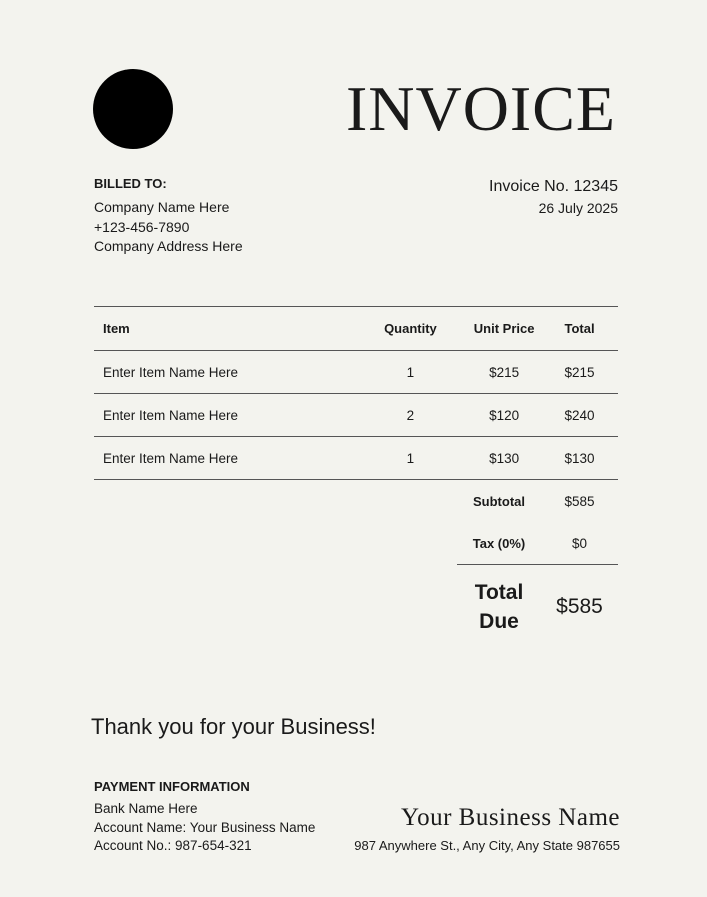  What do you see at coordinates (356, 458) in the screenshot?
I see `table-row: Enter Item Name Here 1 $130 $130` at bounding box center [356, 458].